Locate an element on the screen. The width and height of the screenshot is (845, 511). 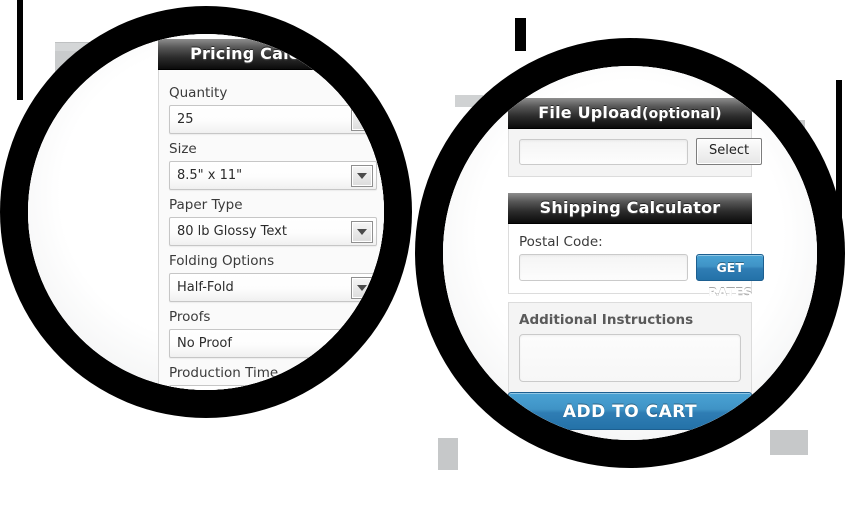
select-proofs-value: No Proof is located at coordinates (204, 343).